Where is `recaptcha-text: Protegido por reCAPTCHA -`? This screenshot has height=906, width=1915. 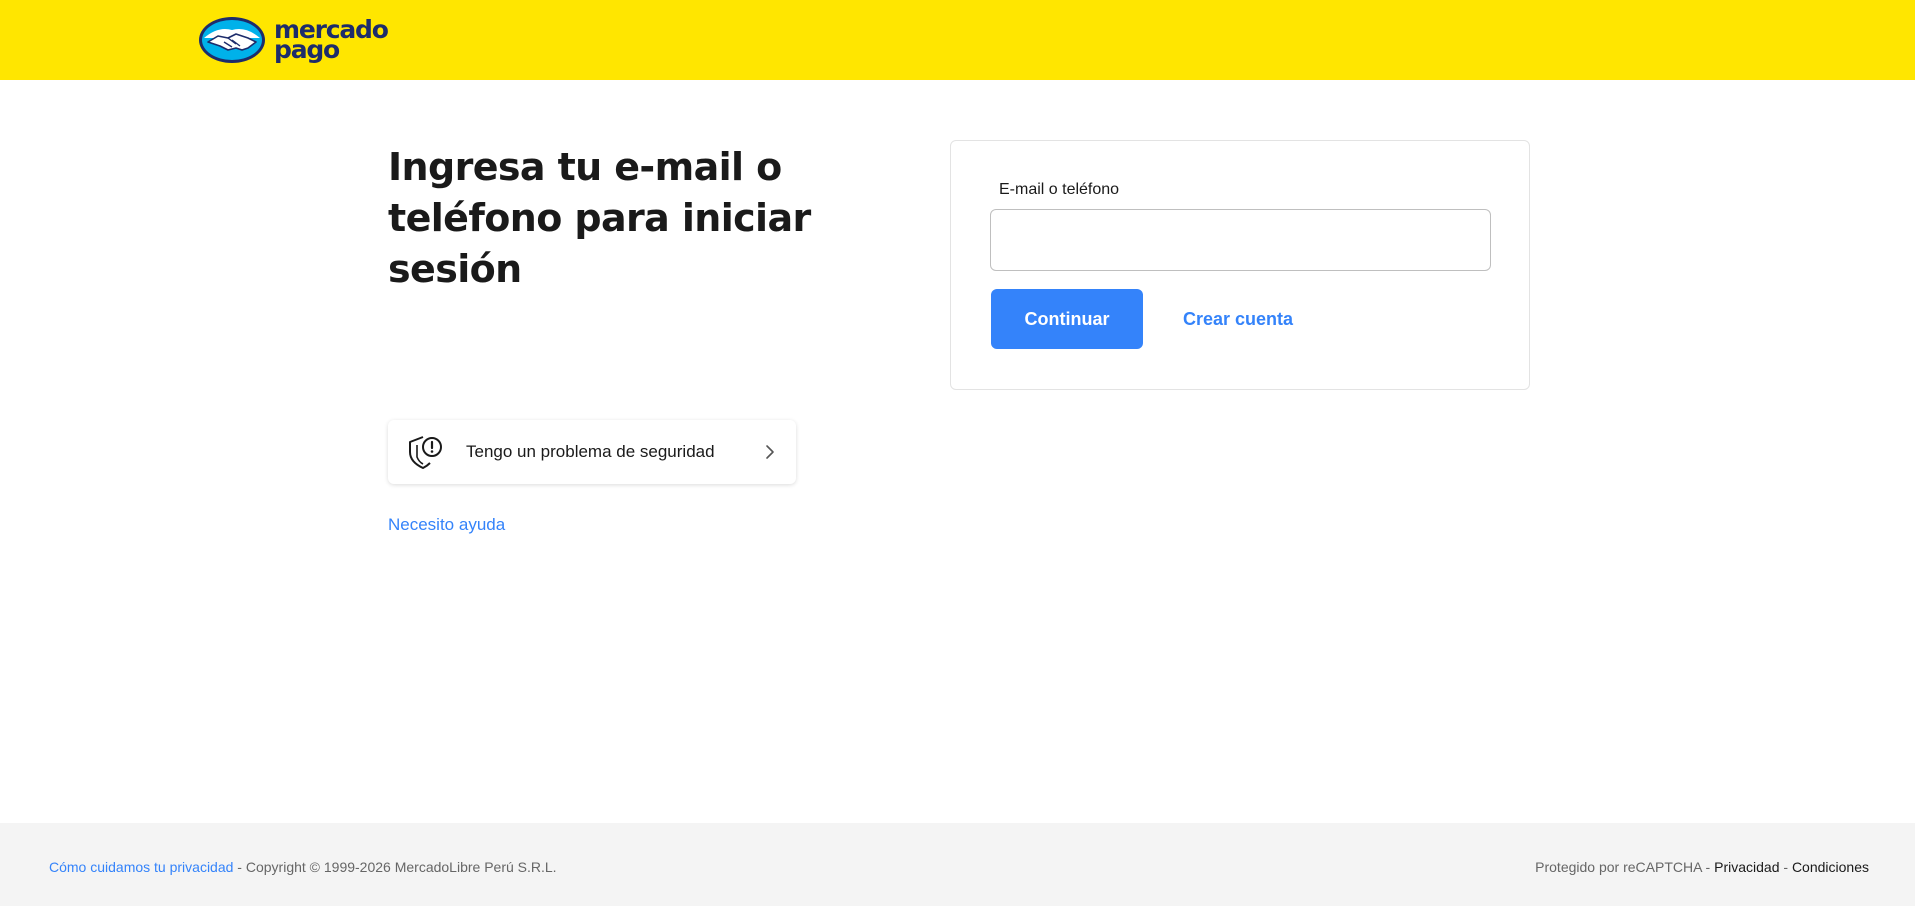 recaptcha-text: Protegido por reCAPTCHA - is located at coordinates (1625, 867).